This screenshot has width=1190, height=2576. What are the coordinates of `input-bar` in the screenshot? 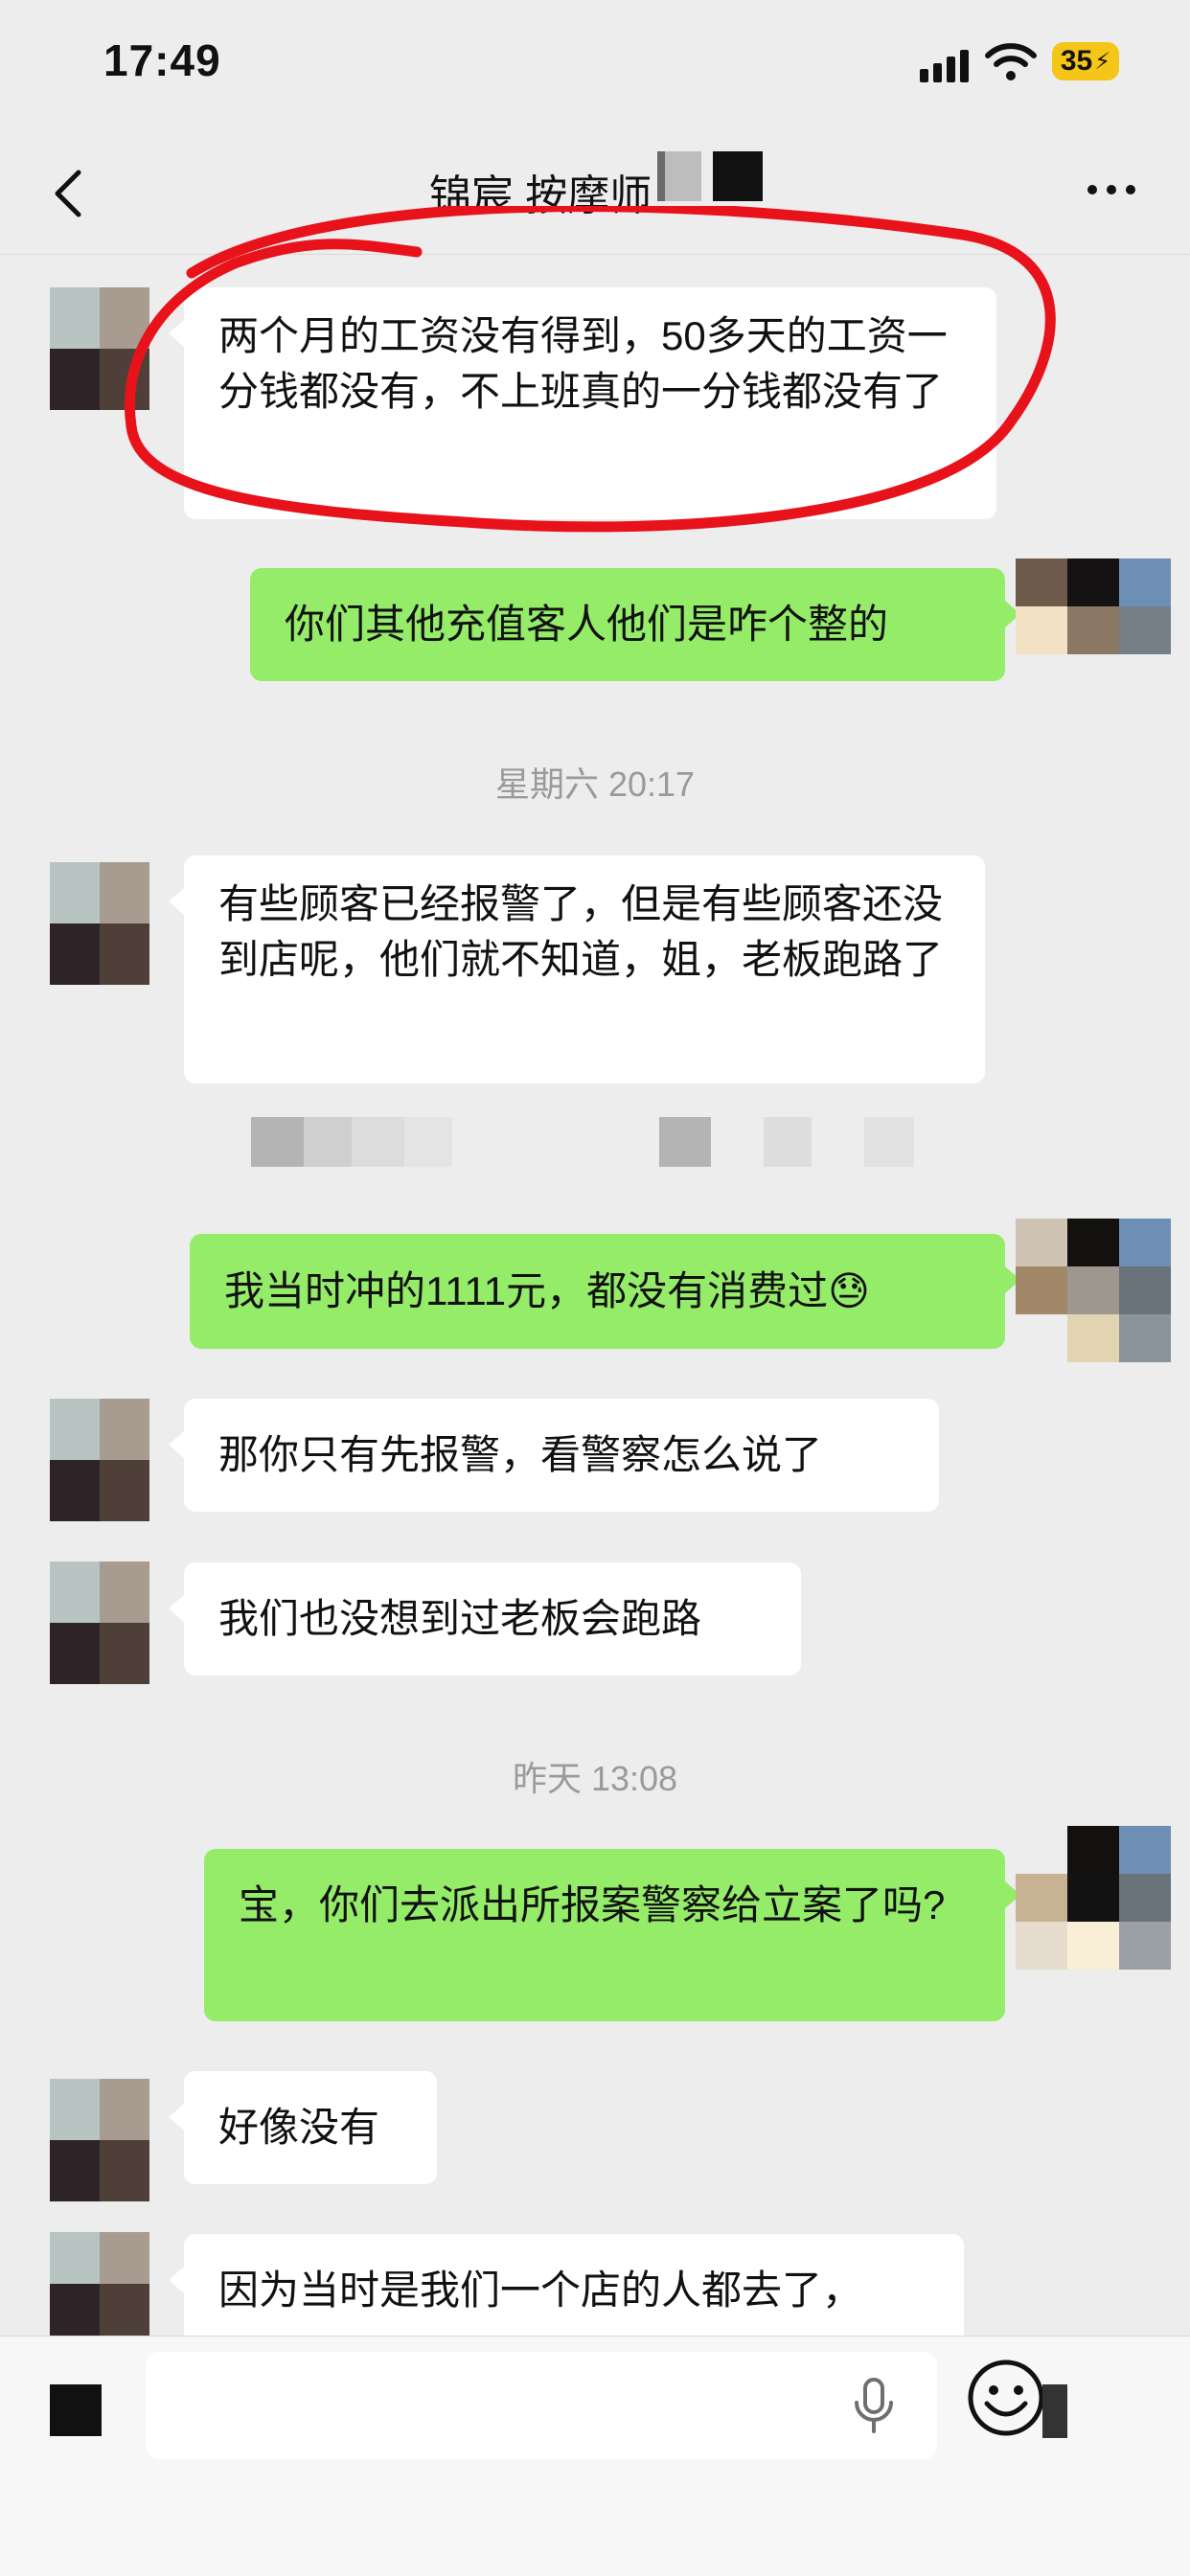 It's located at (595, 2456).